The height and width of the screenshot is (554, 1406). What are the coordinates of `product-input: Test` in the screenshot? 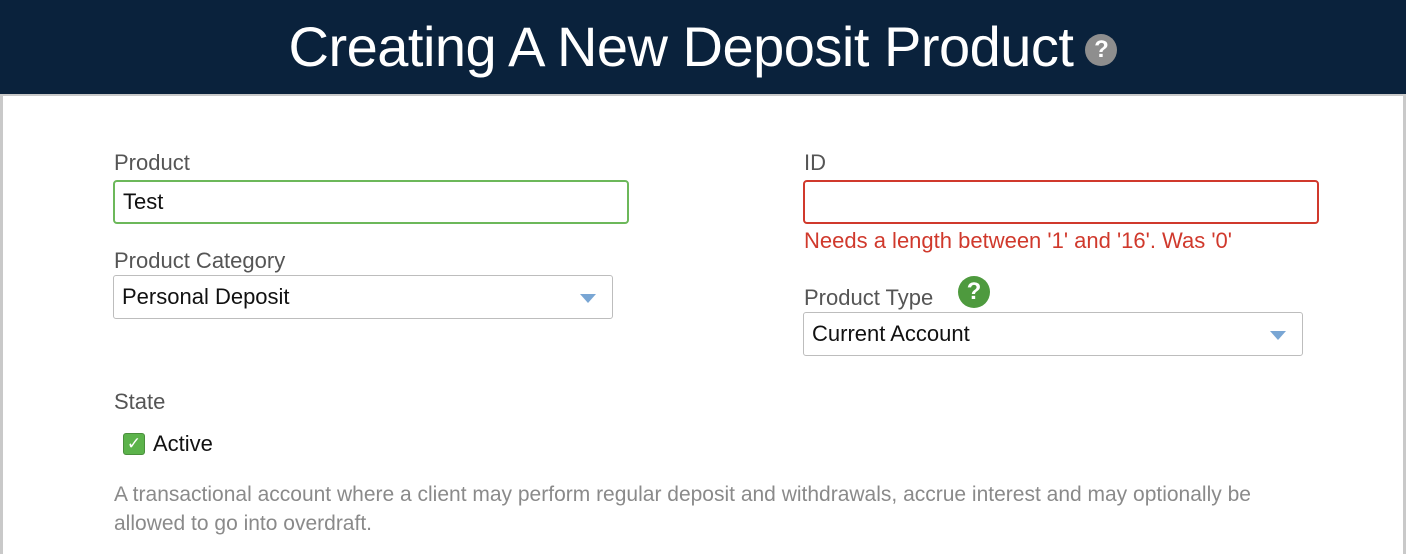 It's located at (371, 202).